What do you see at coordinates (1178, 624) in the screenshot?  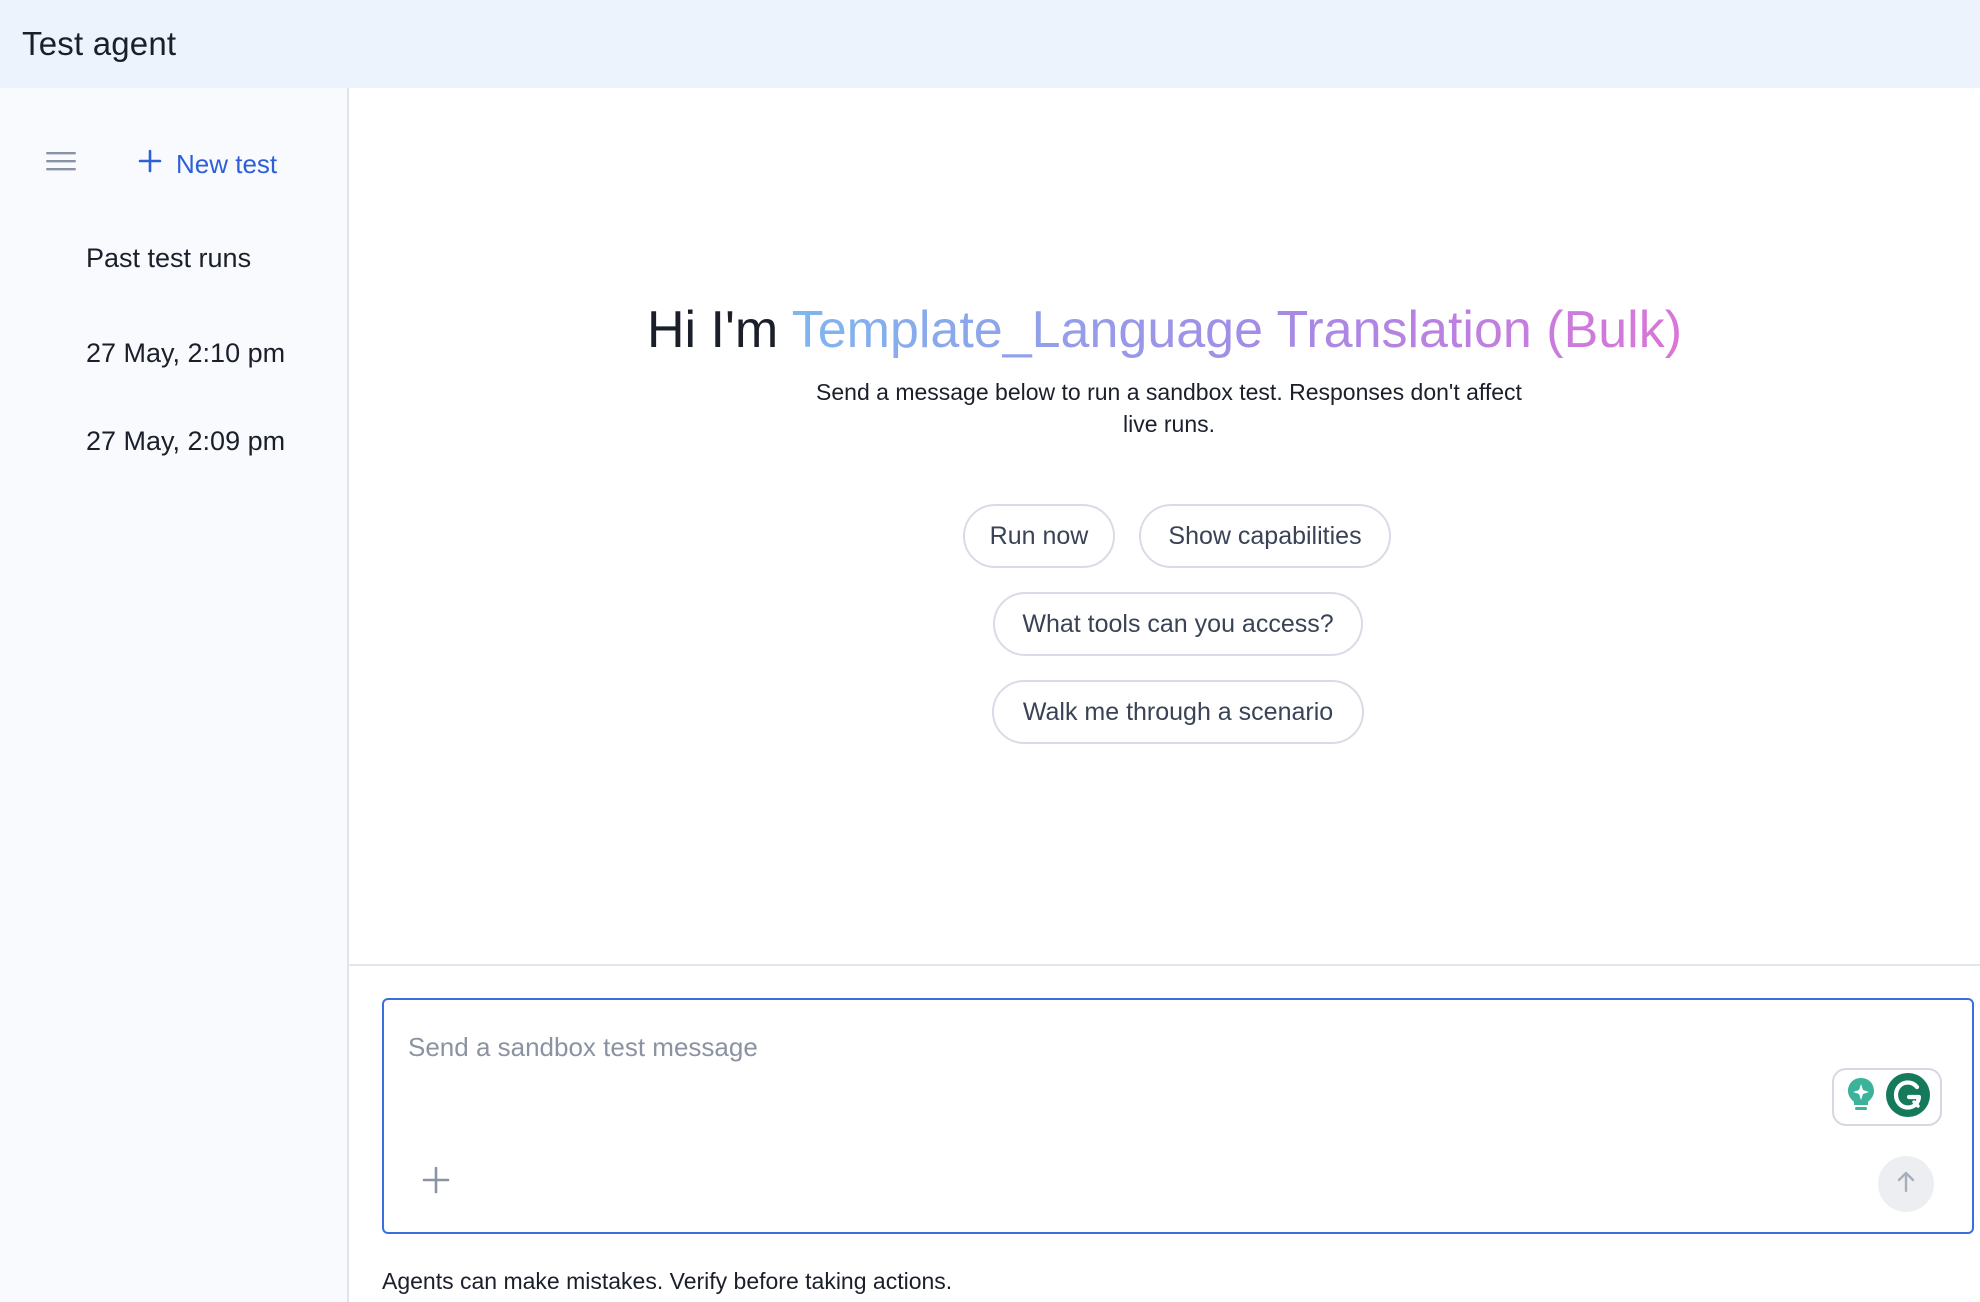 I see `suggestion-chip-tools-access: What tools can you access?` at bounding box center [1178, 624].